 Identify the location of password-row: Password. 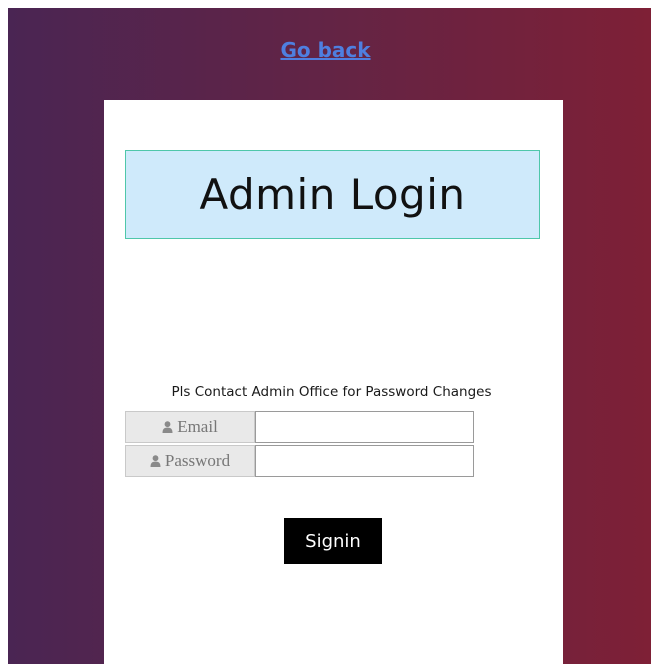
(300, 461).